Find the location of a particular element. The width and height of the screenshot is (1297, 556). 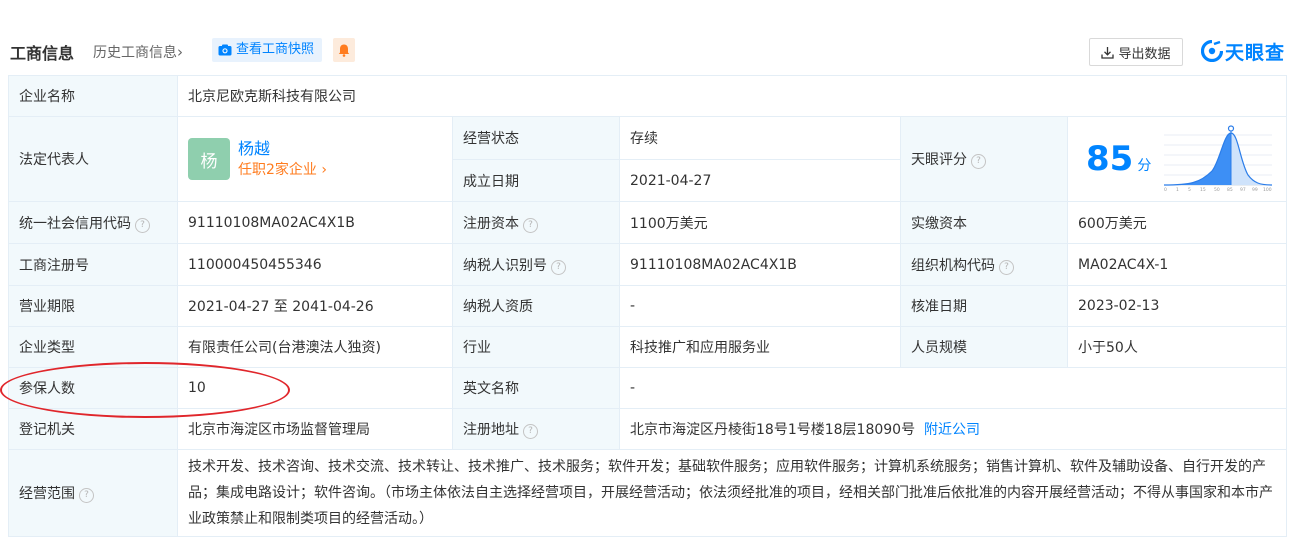

score-distribution-chart: 0 1 5 15 50 85 97 99 100 is located at coordinates (1218, 159).